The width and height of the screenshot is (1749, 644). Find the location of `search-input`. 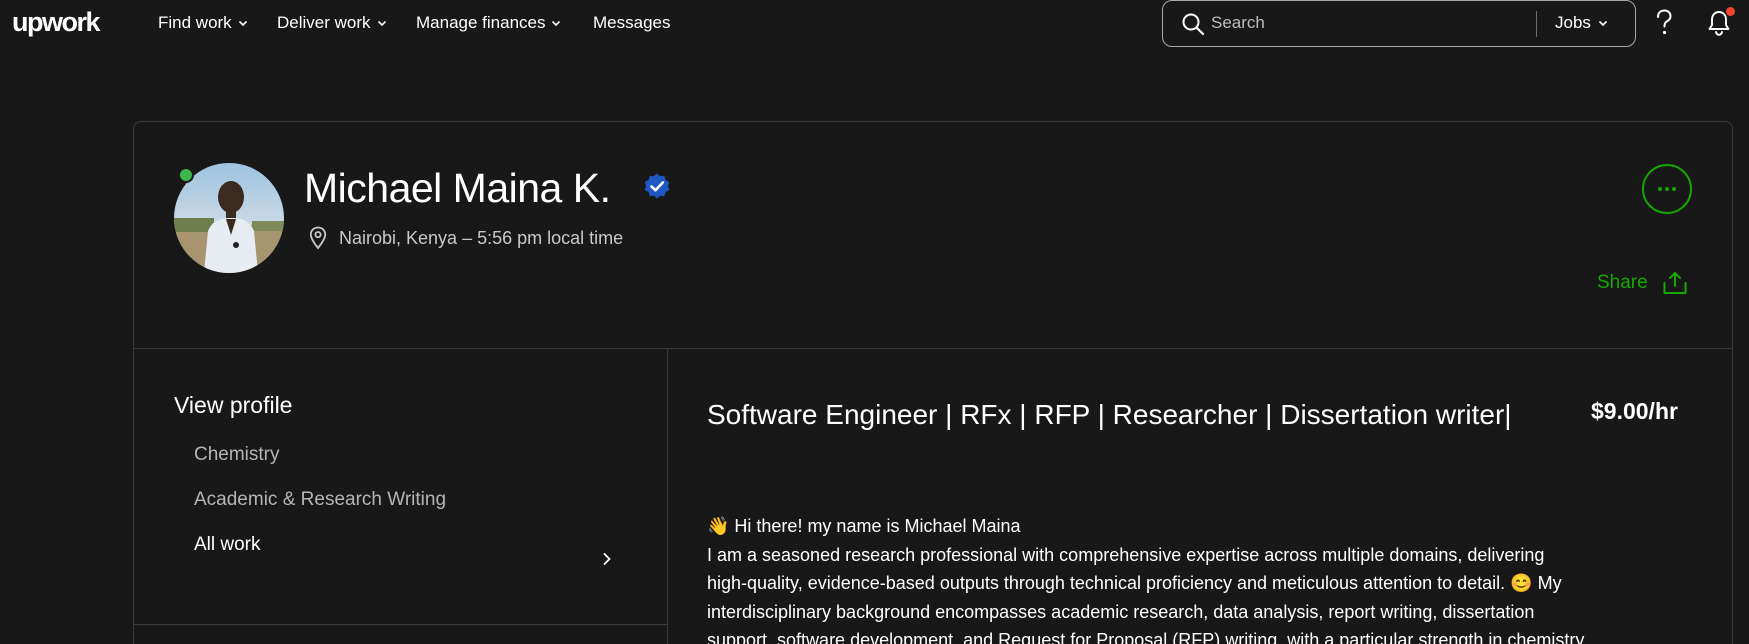

search-input is located at coordinates (1361, 23).